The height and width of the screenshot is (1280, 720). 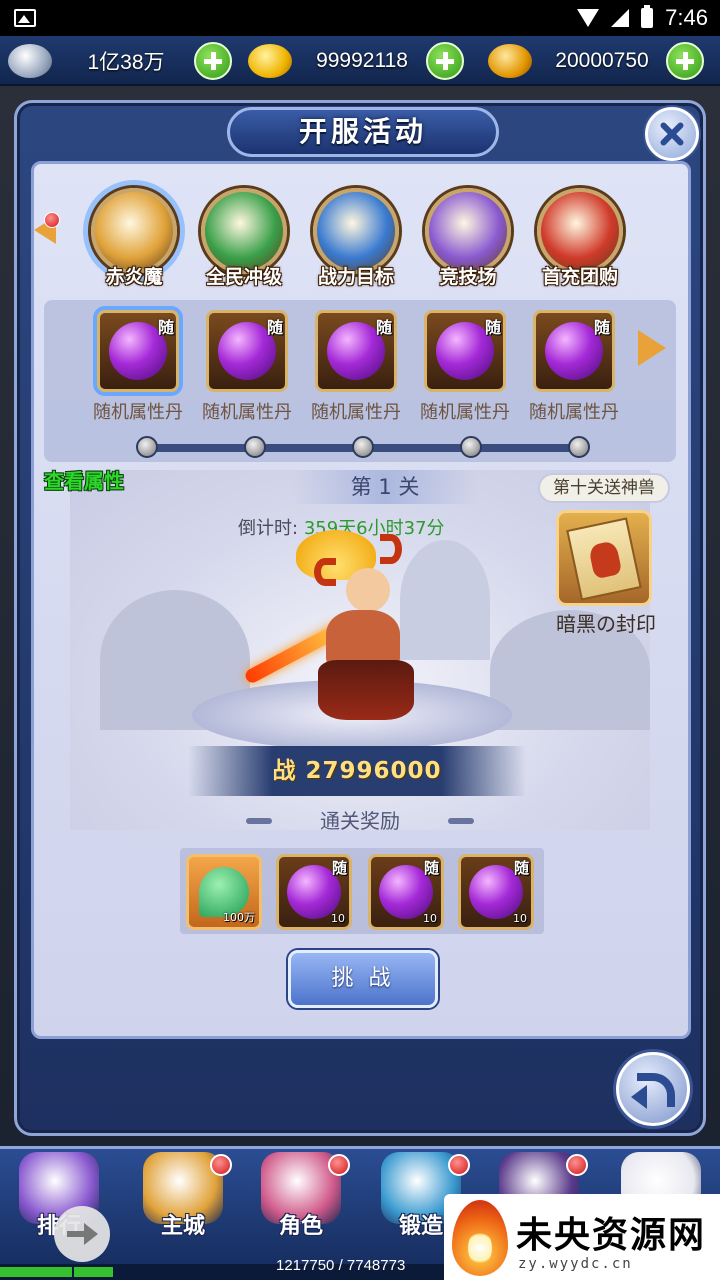 I want to click on activity-tab: 竞技场, so click(x=468, y=238).